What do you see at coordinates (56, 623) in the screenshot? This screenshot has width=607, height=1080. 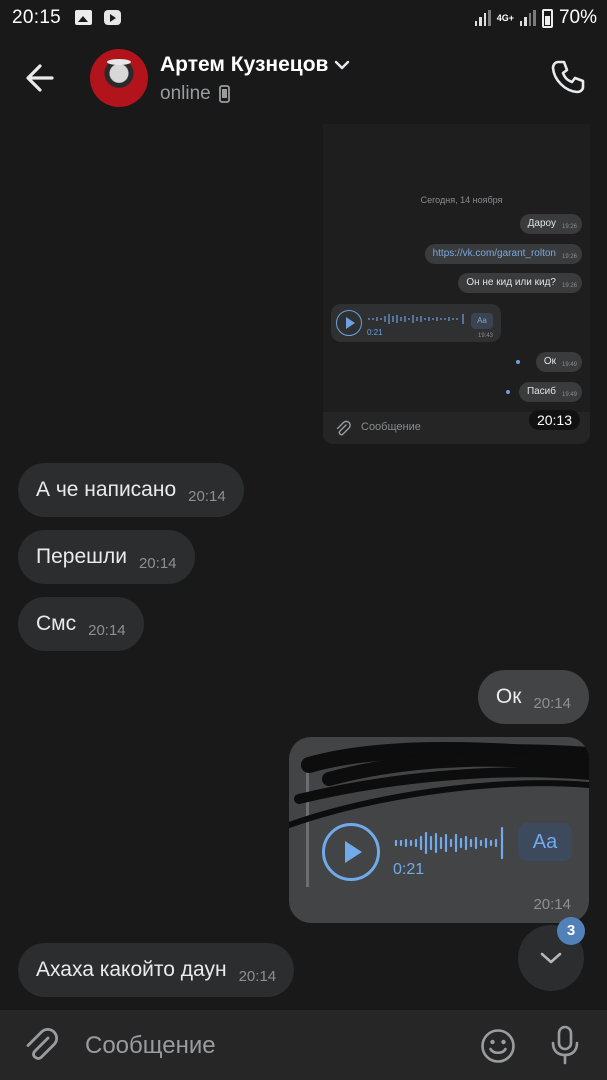 I see `message-text: Смс` at bounding box center [56, 623].